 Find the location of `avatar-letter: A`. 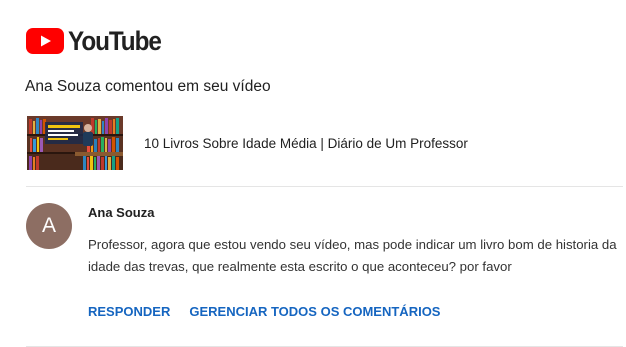

avatar-letter: A is located at coordinates (48, 225).